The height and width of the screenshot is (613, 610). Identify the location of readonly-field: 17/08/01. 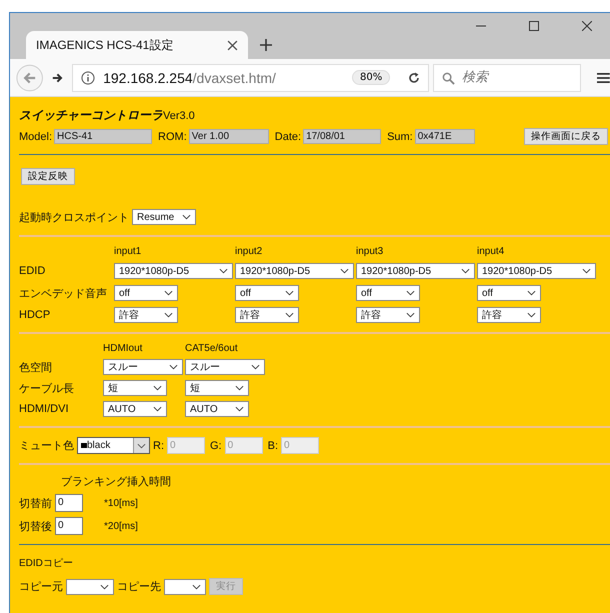
(342, 136).